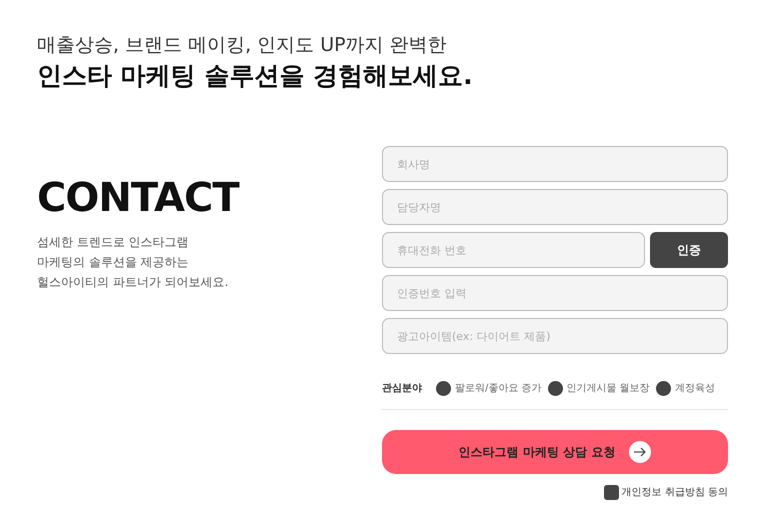 The height and width of the screenshot is (522, 773). Describe the element at coordinates (255, 76) in the screenshot. I see `headline: 인스타 마케팅 솔루션을 경험해보세요.` at that location.